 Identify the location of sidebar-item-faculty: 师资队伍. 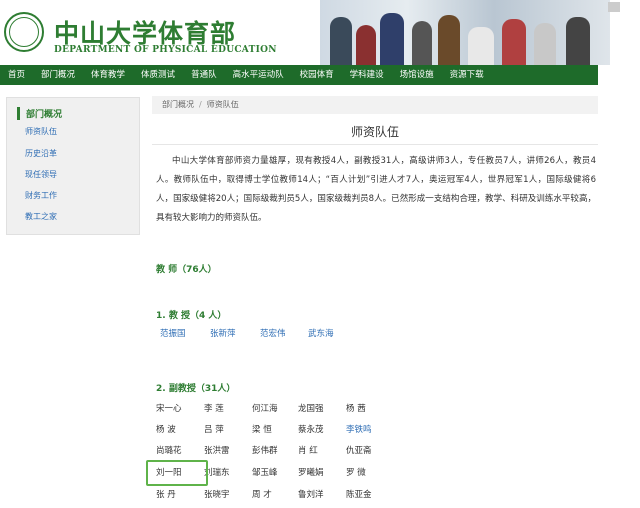
(41, 131).